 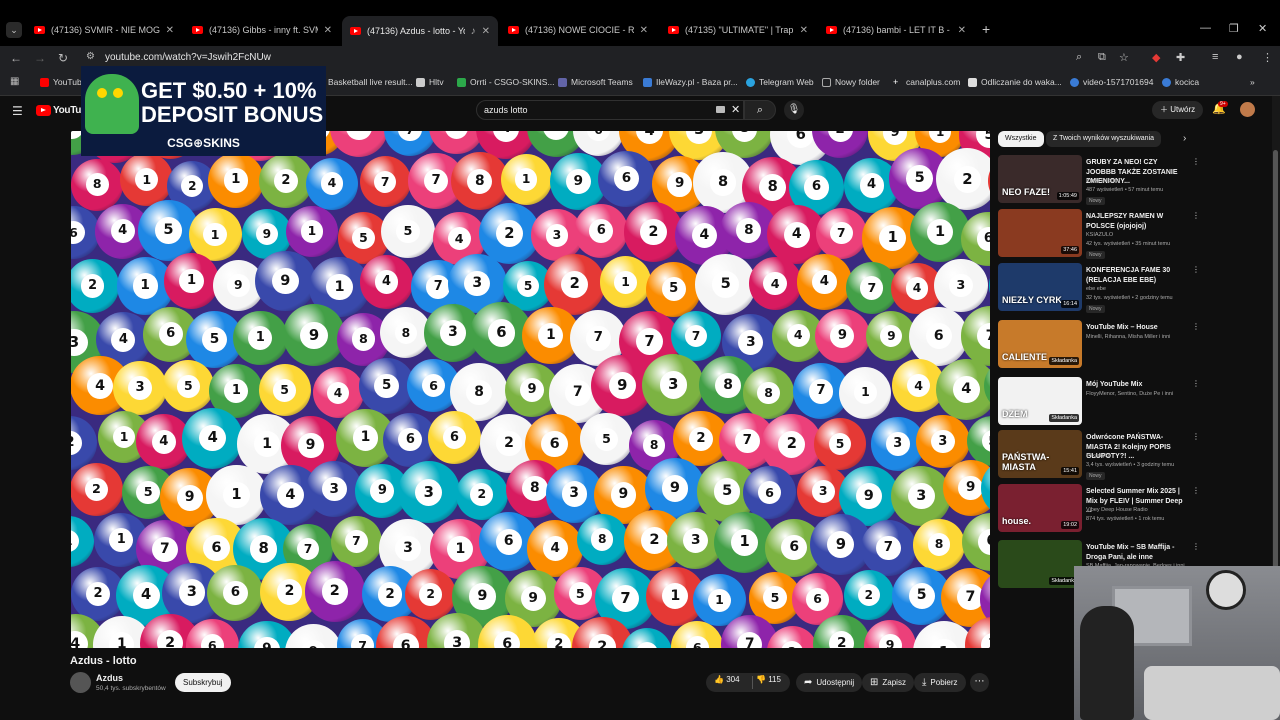 I want to click on back-arrow-icon: ←, so click(x=16, y=58).